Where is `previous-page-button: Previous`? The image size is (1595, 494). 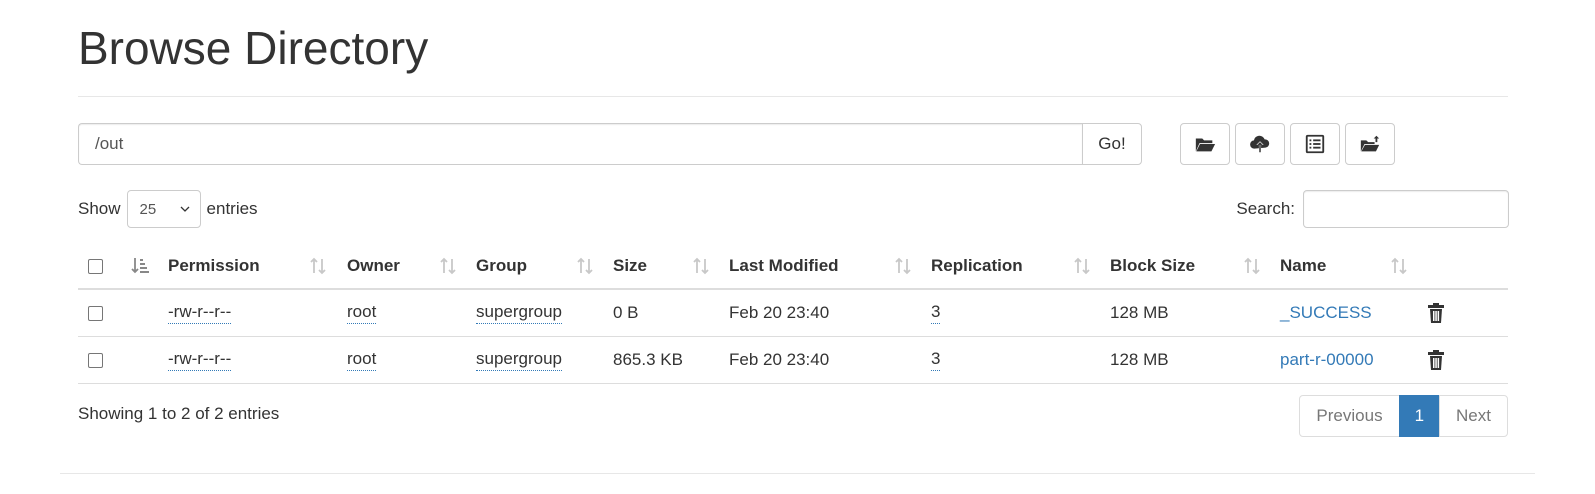 previous-page-button: Previous is located at coordinates (1349, 416).